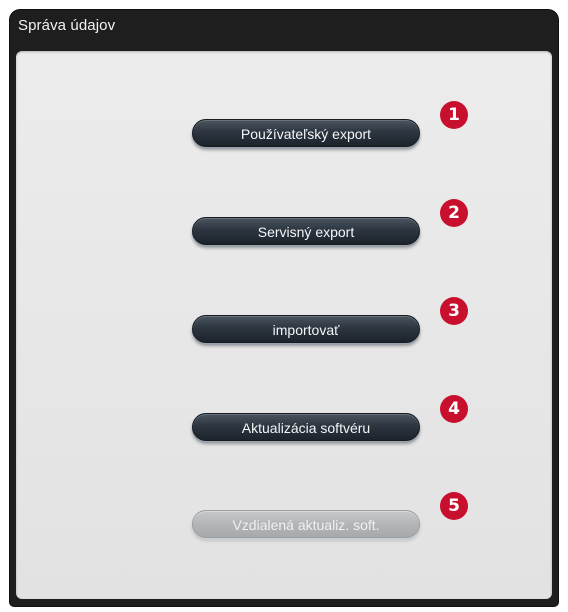 The width and height of the screenshot is (568, 612). I want to click on callout-4-badge: 4, so click(454, 409).